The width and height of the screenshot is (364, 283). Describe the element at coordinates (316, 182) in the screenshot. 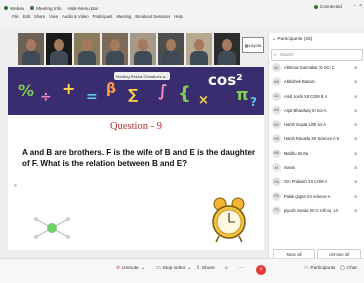

I see `participant-row: OA Om Prakash XII COM A ⊘` at that location.